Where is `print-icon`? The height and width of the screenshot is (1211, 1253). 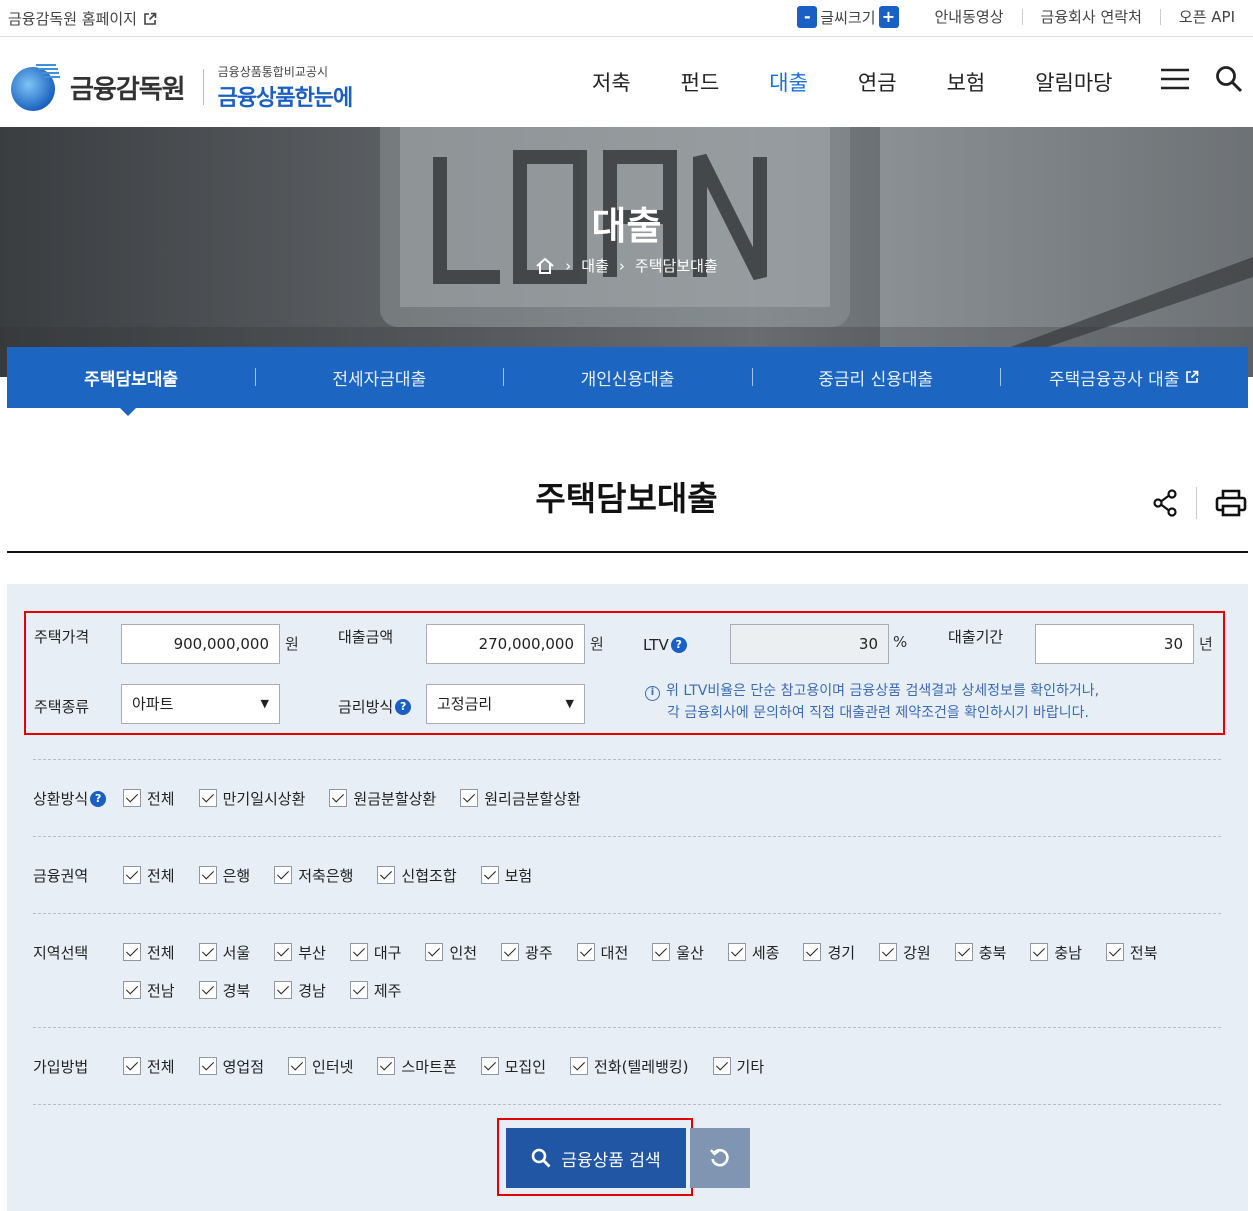
print-icon is located at coordinates (1231, 503).